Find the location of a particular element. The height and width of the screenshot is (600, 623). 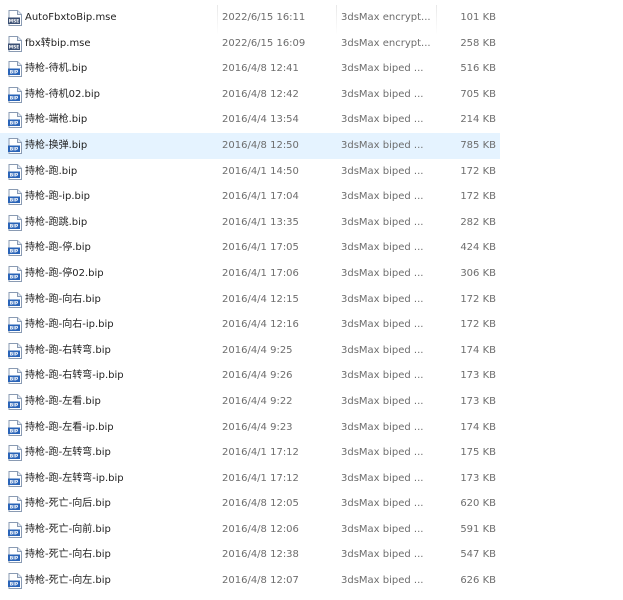

file-name: 持枪-跑-左看-ip.bip is located at coordinates (120, 428).